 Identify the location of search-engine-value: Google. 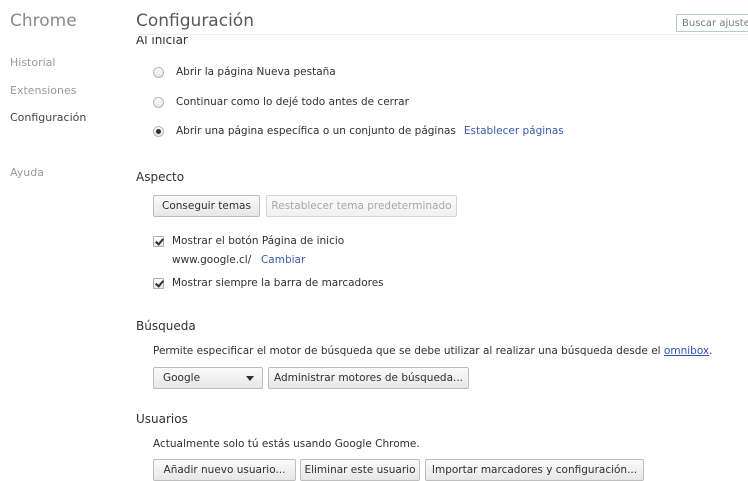
(182, 378).